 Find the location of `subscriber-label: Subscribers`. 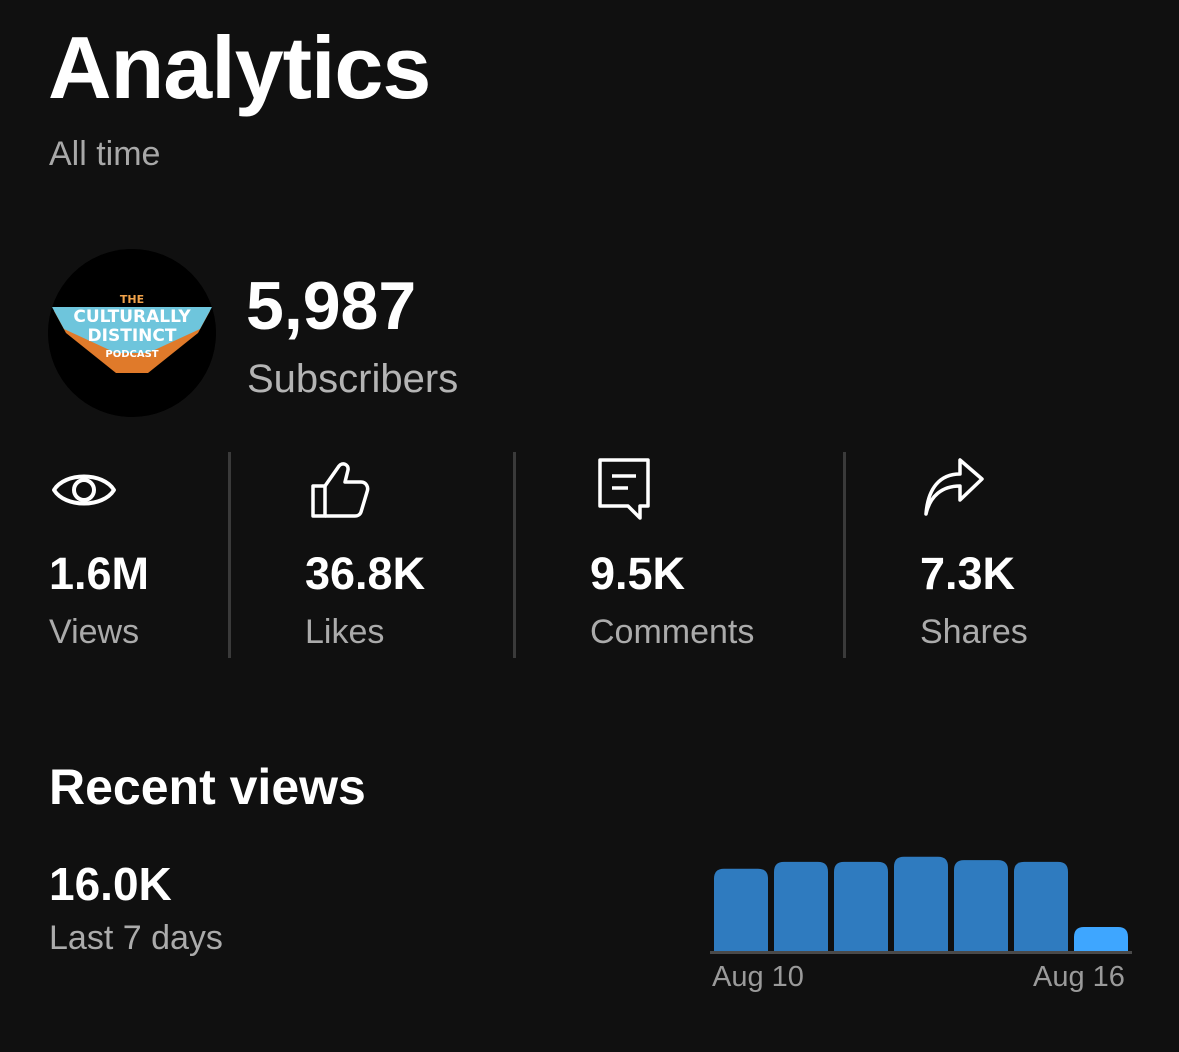

subscriber-label: Subscribers is located at coordinates (353, 379).